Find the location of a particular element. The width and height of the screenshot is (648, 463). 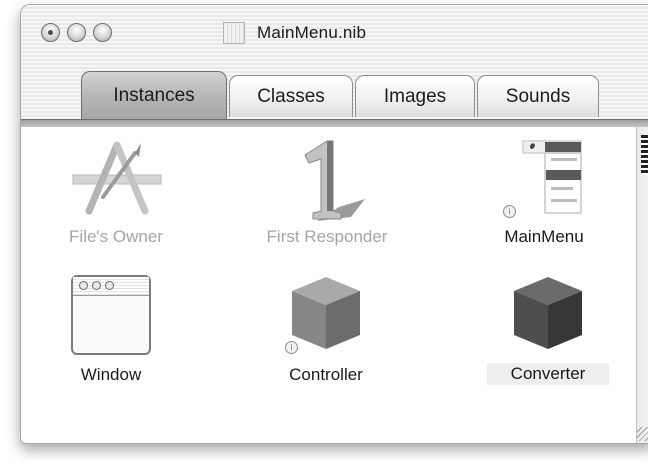

tab-instances: Instances is located at coordinates (154, 95).